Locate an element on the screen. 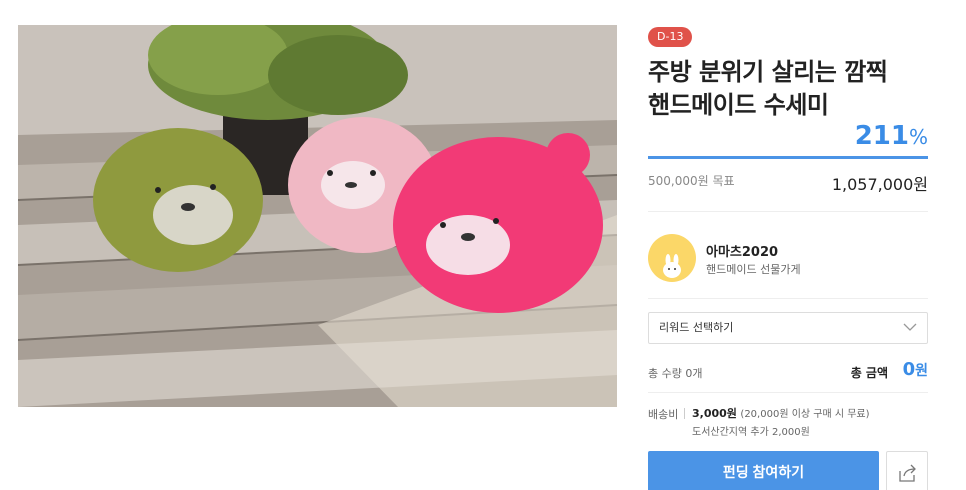  total-quantity: 총 수량 0개 is located at coordinates (675, 373).